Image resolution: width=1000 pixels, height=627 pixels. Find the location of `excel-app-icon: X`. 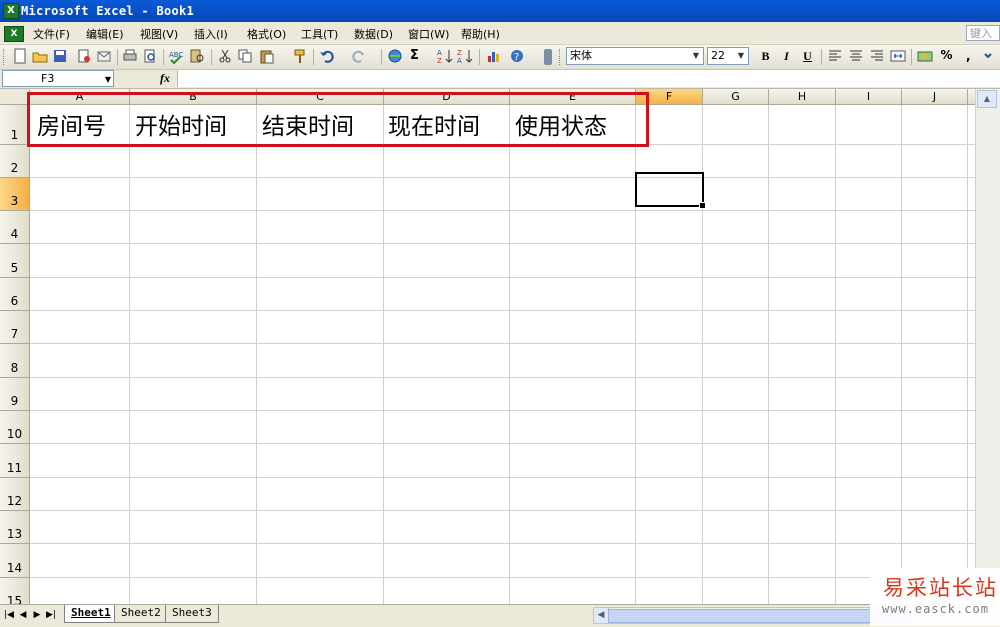

excel-app-icon: X is located at coordinates (11, 11).